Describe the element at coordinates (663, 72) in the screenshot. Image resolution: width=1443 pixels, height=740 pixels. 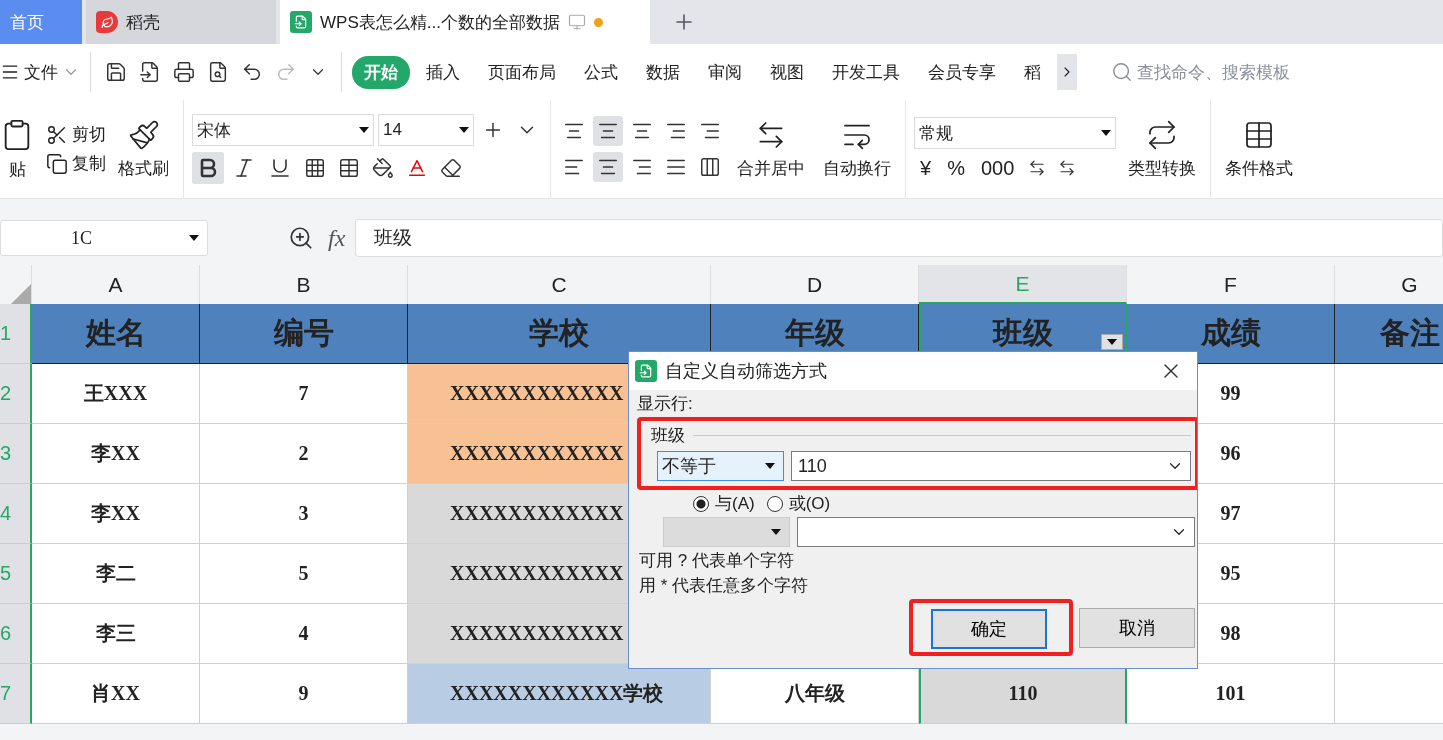
I see `ribbon-tab: 数据` at that location.